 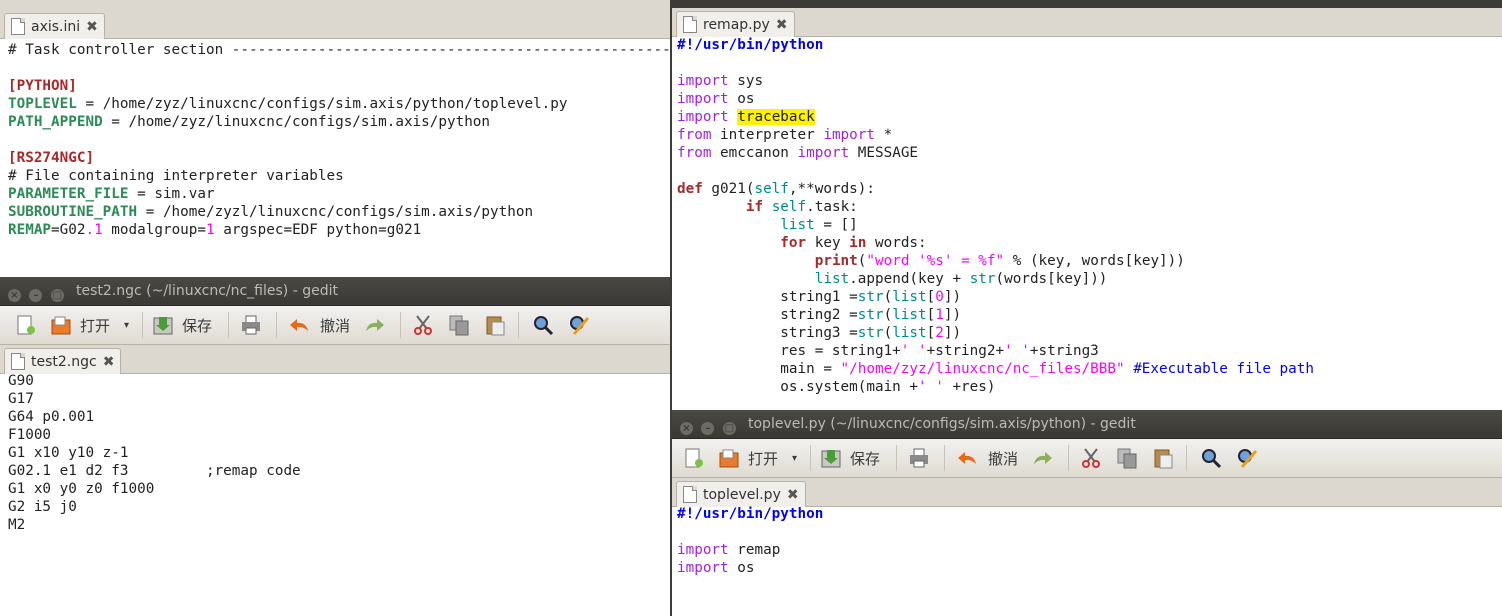 I want to click on code-line: G2 i5 j0, so click(x=339, y=507).